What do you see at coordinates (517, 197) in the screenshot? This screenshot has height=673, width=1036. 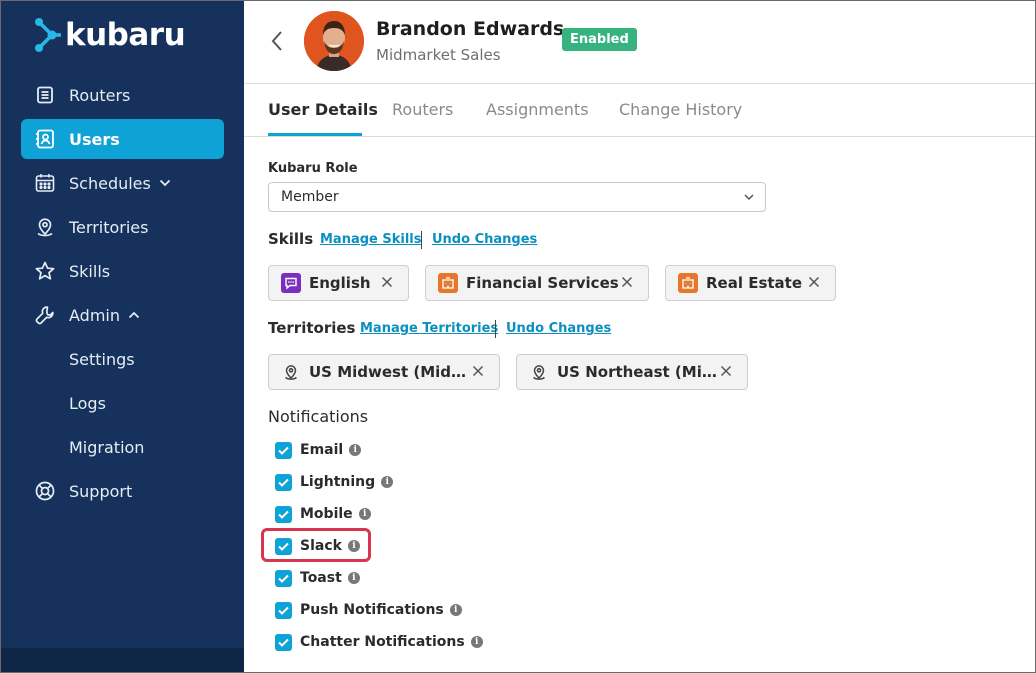 I see `role-select: Member` at bounding box center [517, 197].